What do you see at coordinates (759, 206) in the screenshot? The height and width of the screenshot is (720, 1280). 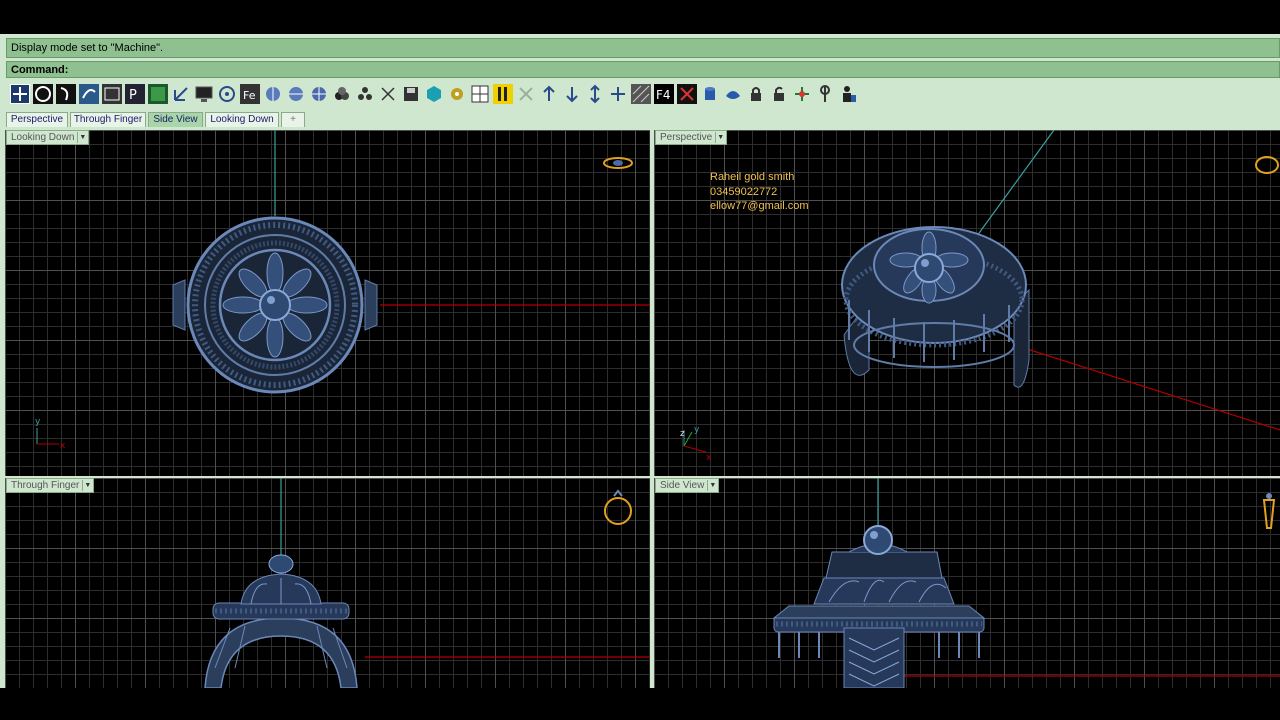 I see `watermark-email: ellow77@gmail.com` at bounding box center [759, 206].